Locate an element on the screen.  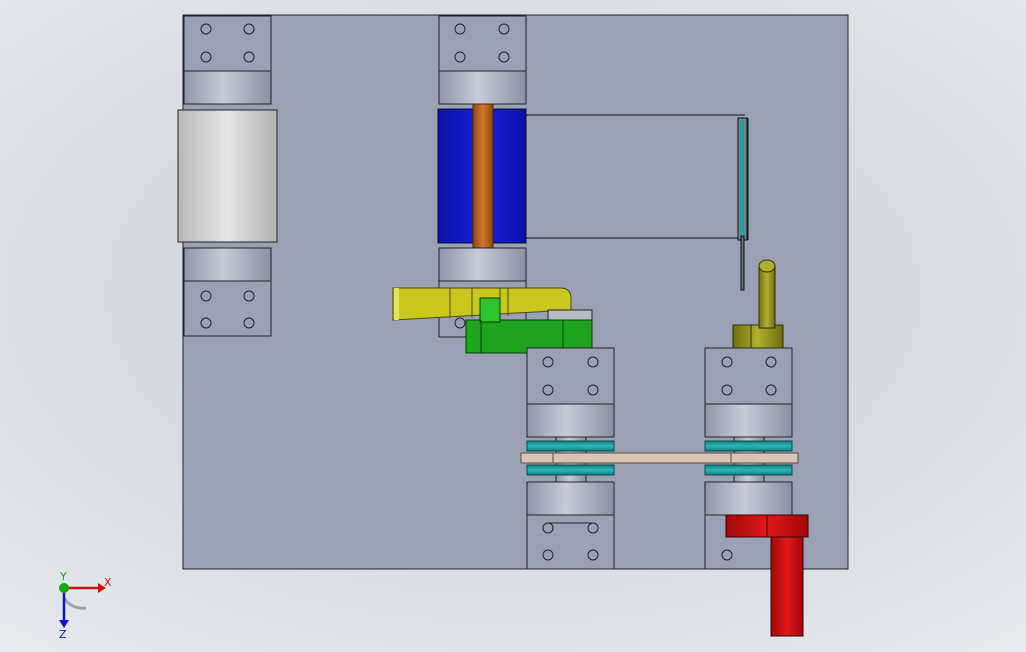
left-bearing-assembly is located at coordinates (227, 176).